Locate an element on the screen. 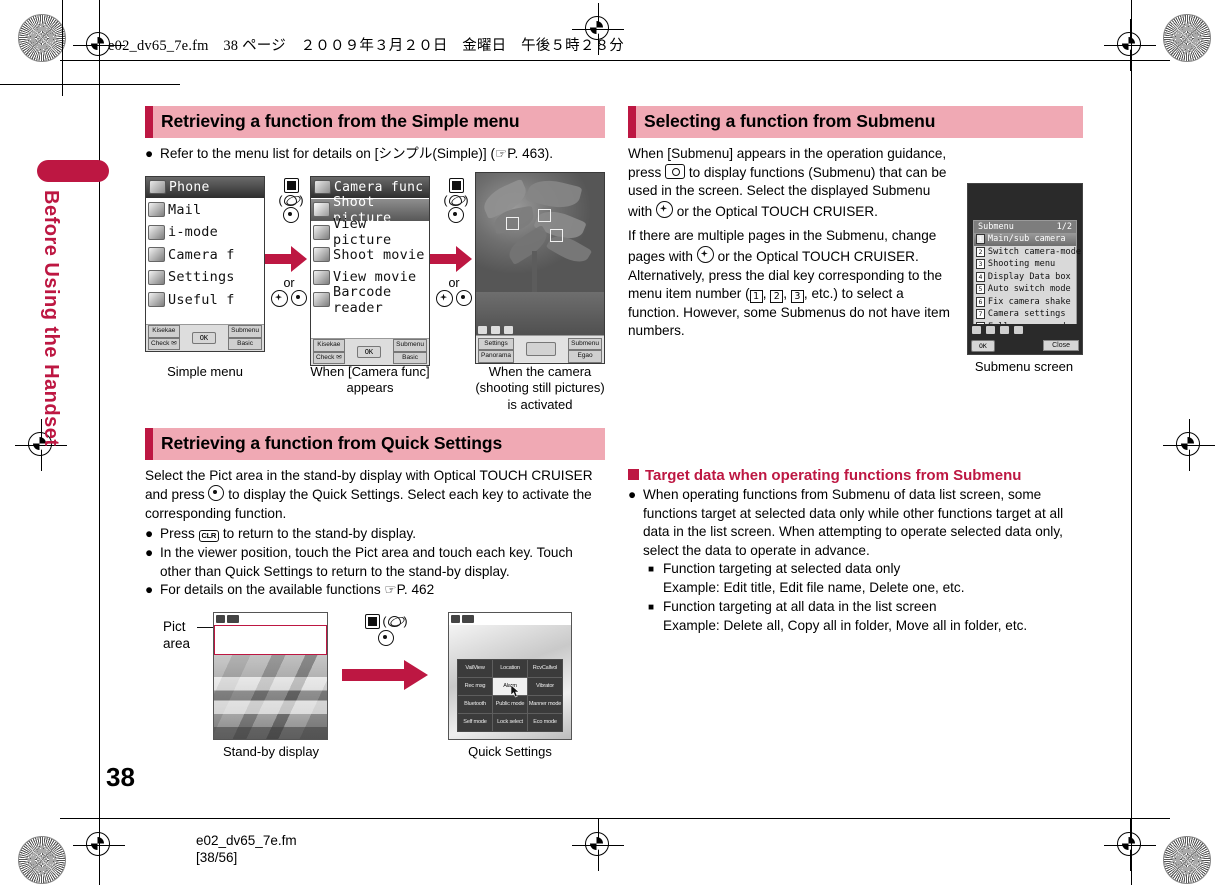  screen-standby-display is located at coordinates (270, 675).